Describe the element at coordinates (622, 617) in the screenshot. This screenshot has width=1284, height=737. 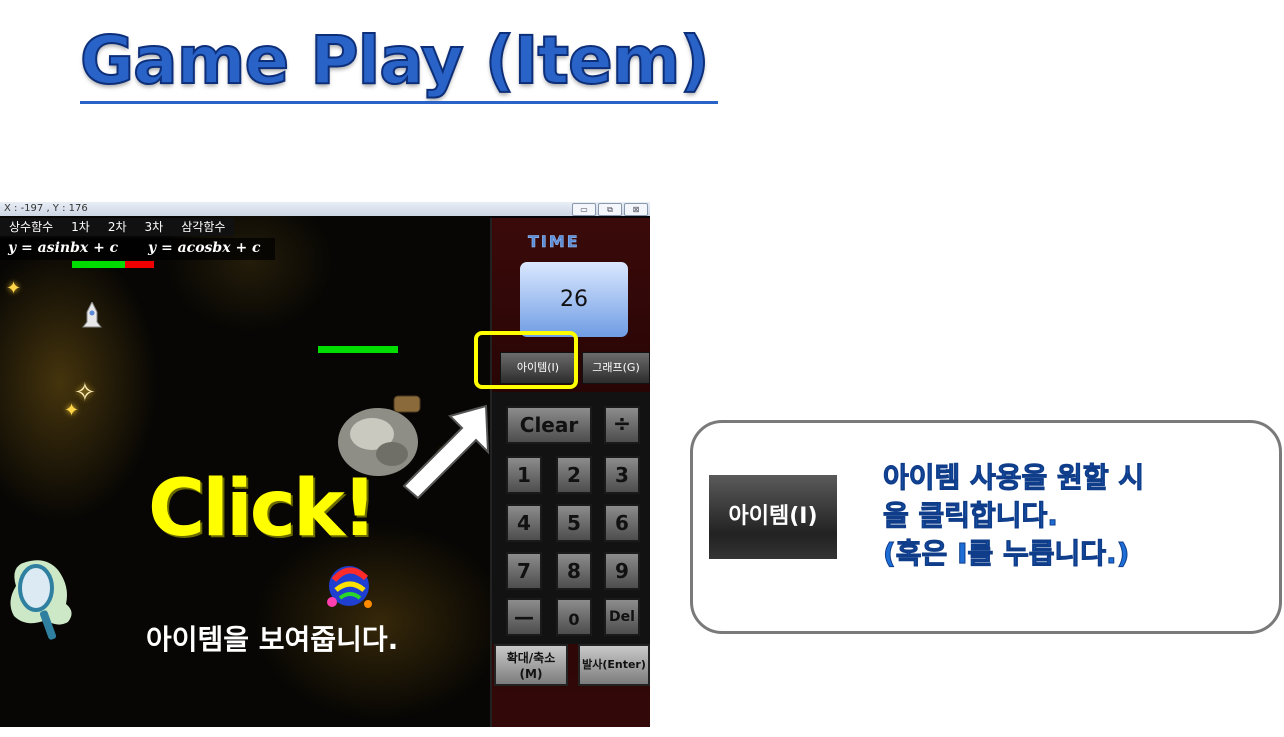
I see `delete-key: Del` at that location.